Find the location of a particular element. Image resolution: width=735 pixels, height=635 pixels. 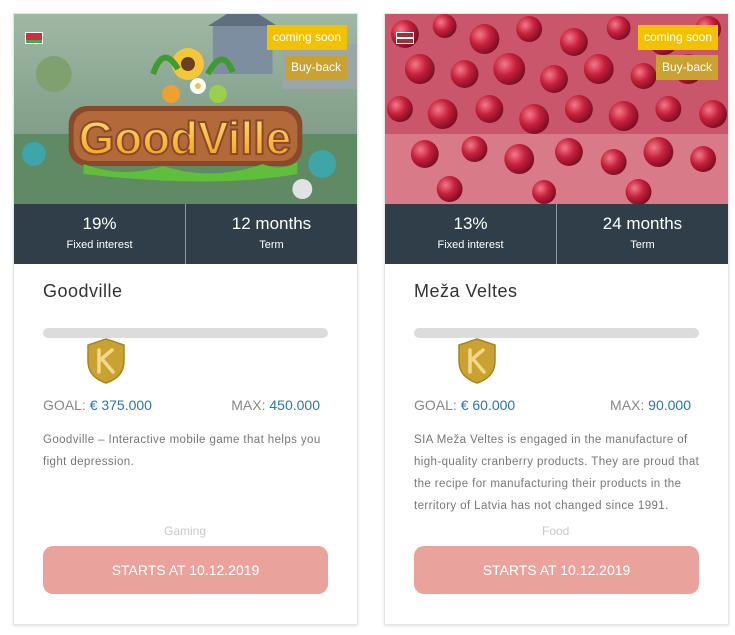

fixed-interest-stat: 13% Fixed interest is located at coordinates (470, 234).